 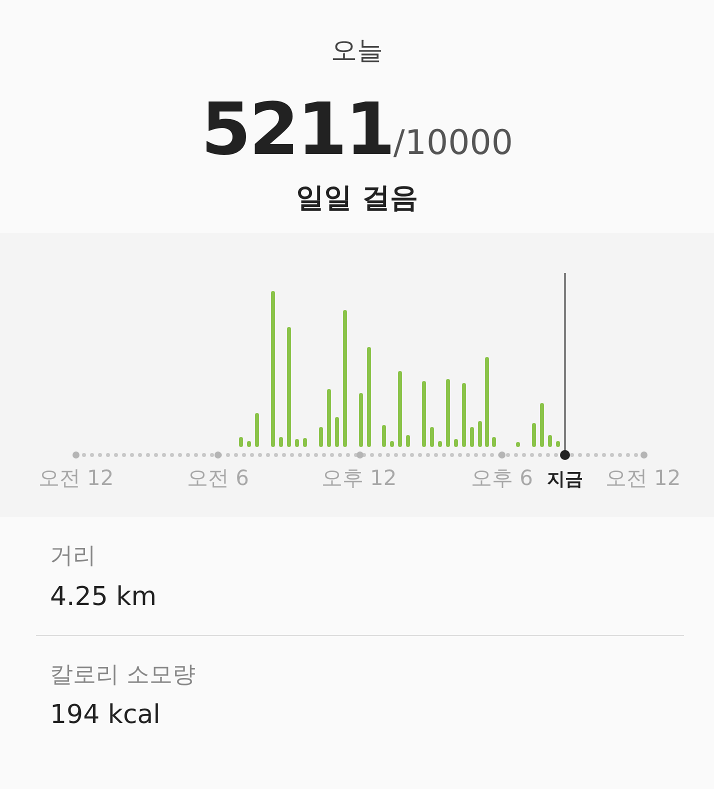 I want to click on page-title: 오늘, so click(x=357, y=51).